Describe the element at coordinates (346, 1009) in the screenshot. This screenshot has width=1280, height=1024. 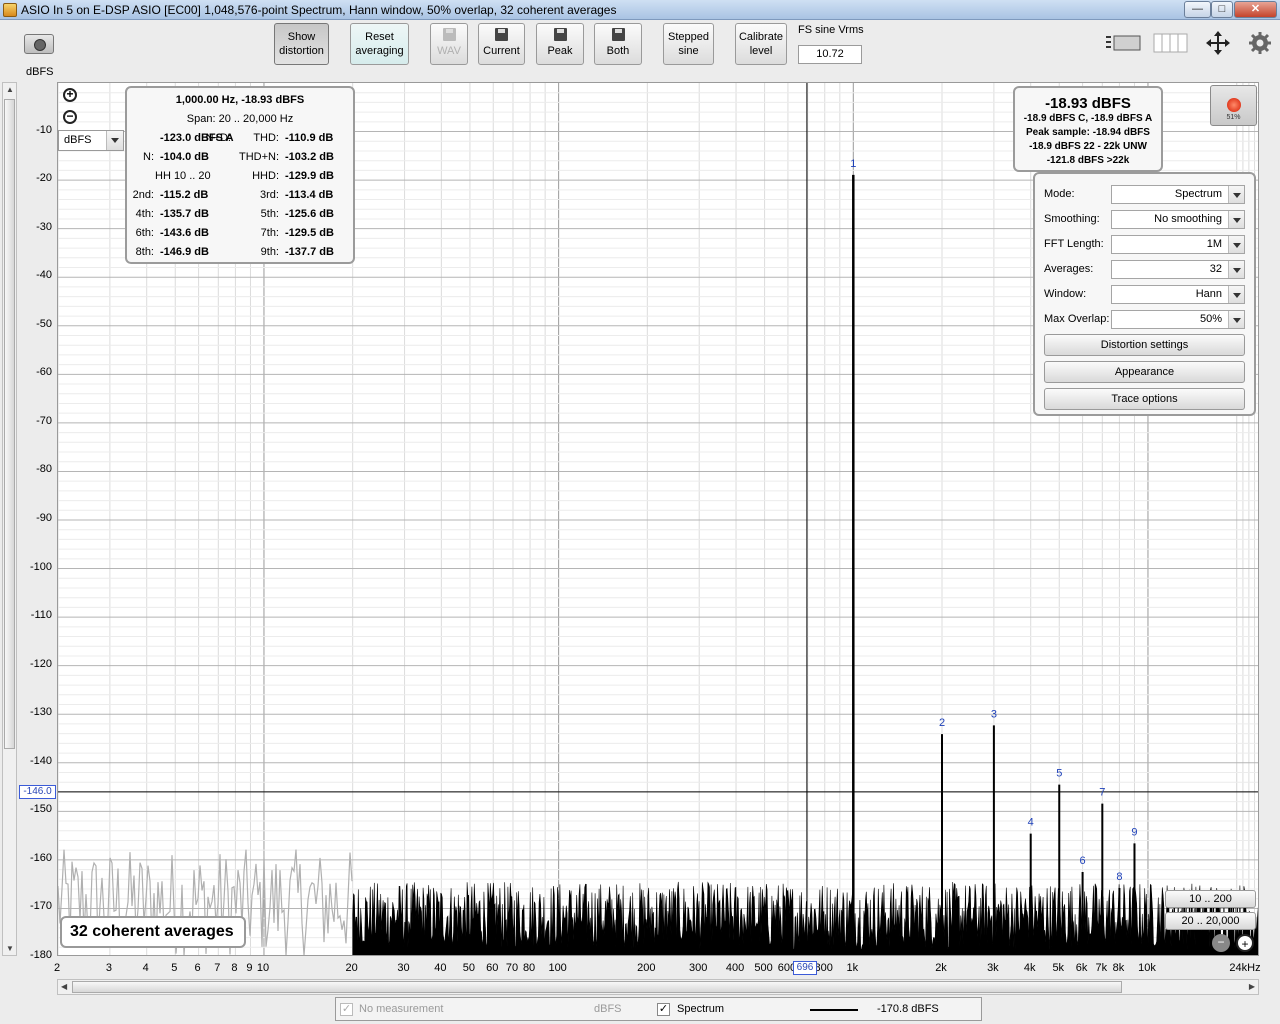
I see `no-measurement-checkbox: ✓` at that location.